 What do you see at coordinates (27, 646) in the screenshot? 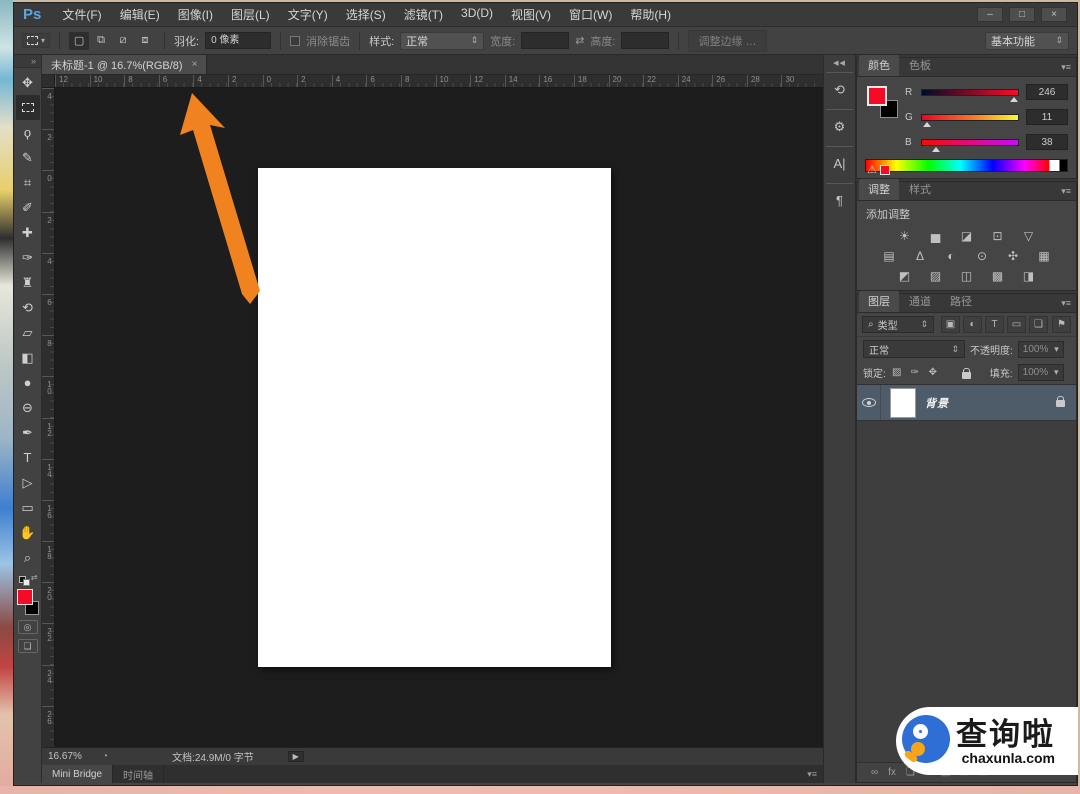
I see `screen-mode-button: ❏` at bounding box center [27, 646].